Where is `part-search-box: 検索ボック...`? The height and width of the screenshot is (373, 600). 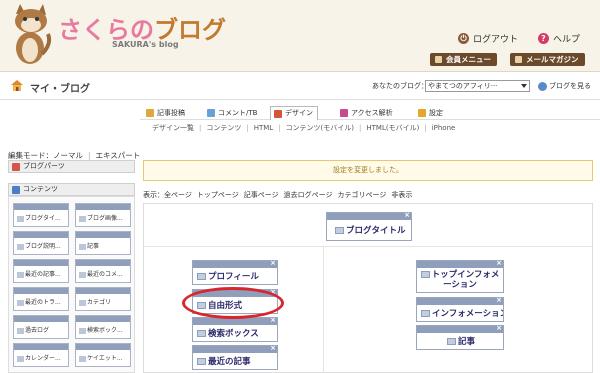 part-search-box: 検索ボック... is located at coordinates (103, 327).